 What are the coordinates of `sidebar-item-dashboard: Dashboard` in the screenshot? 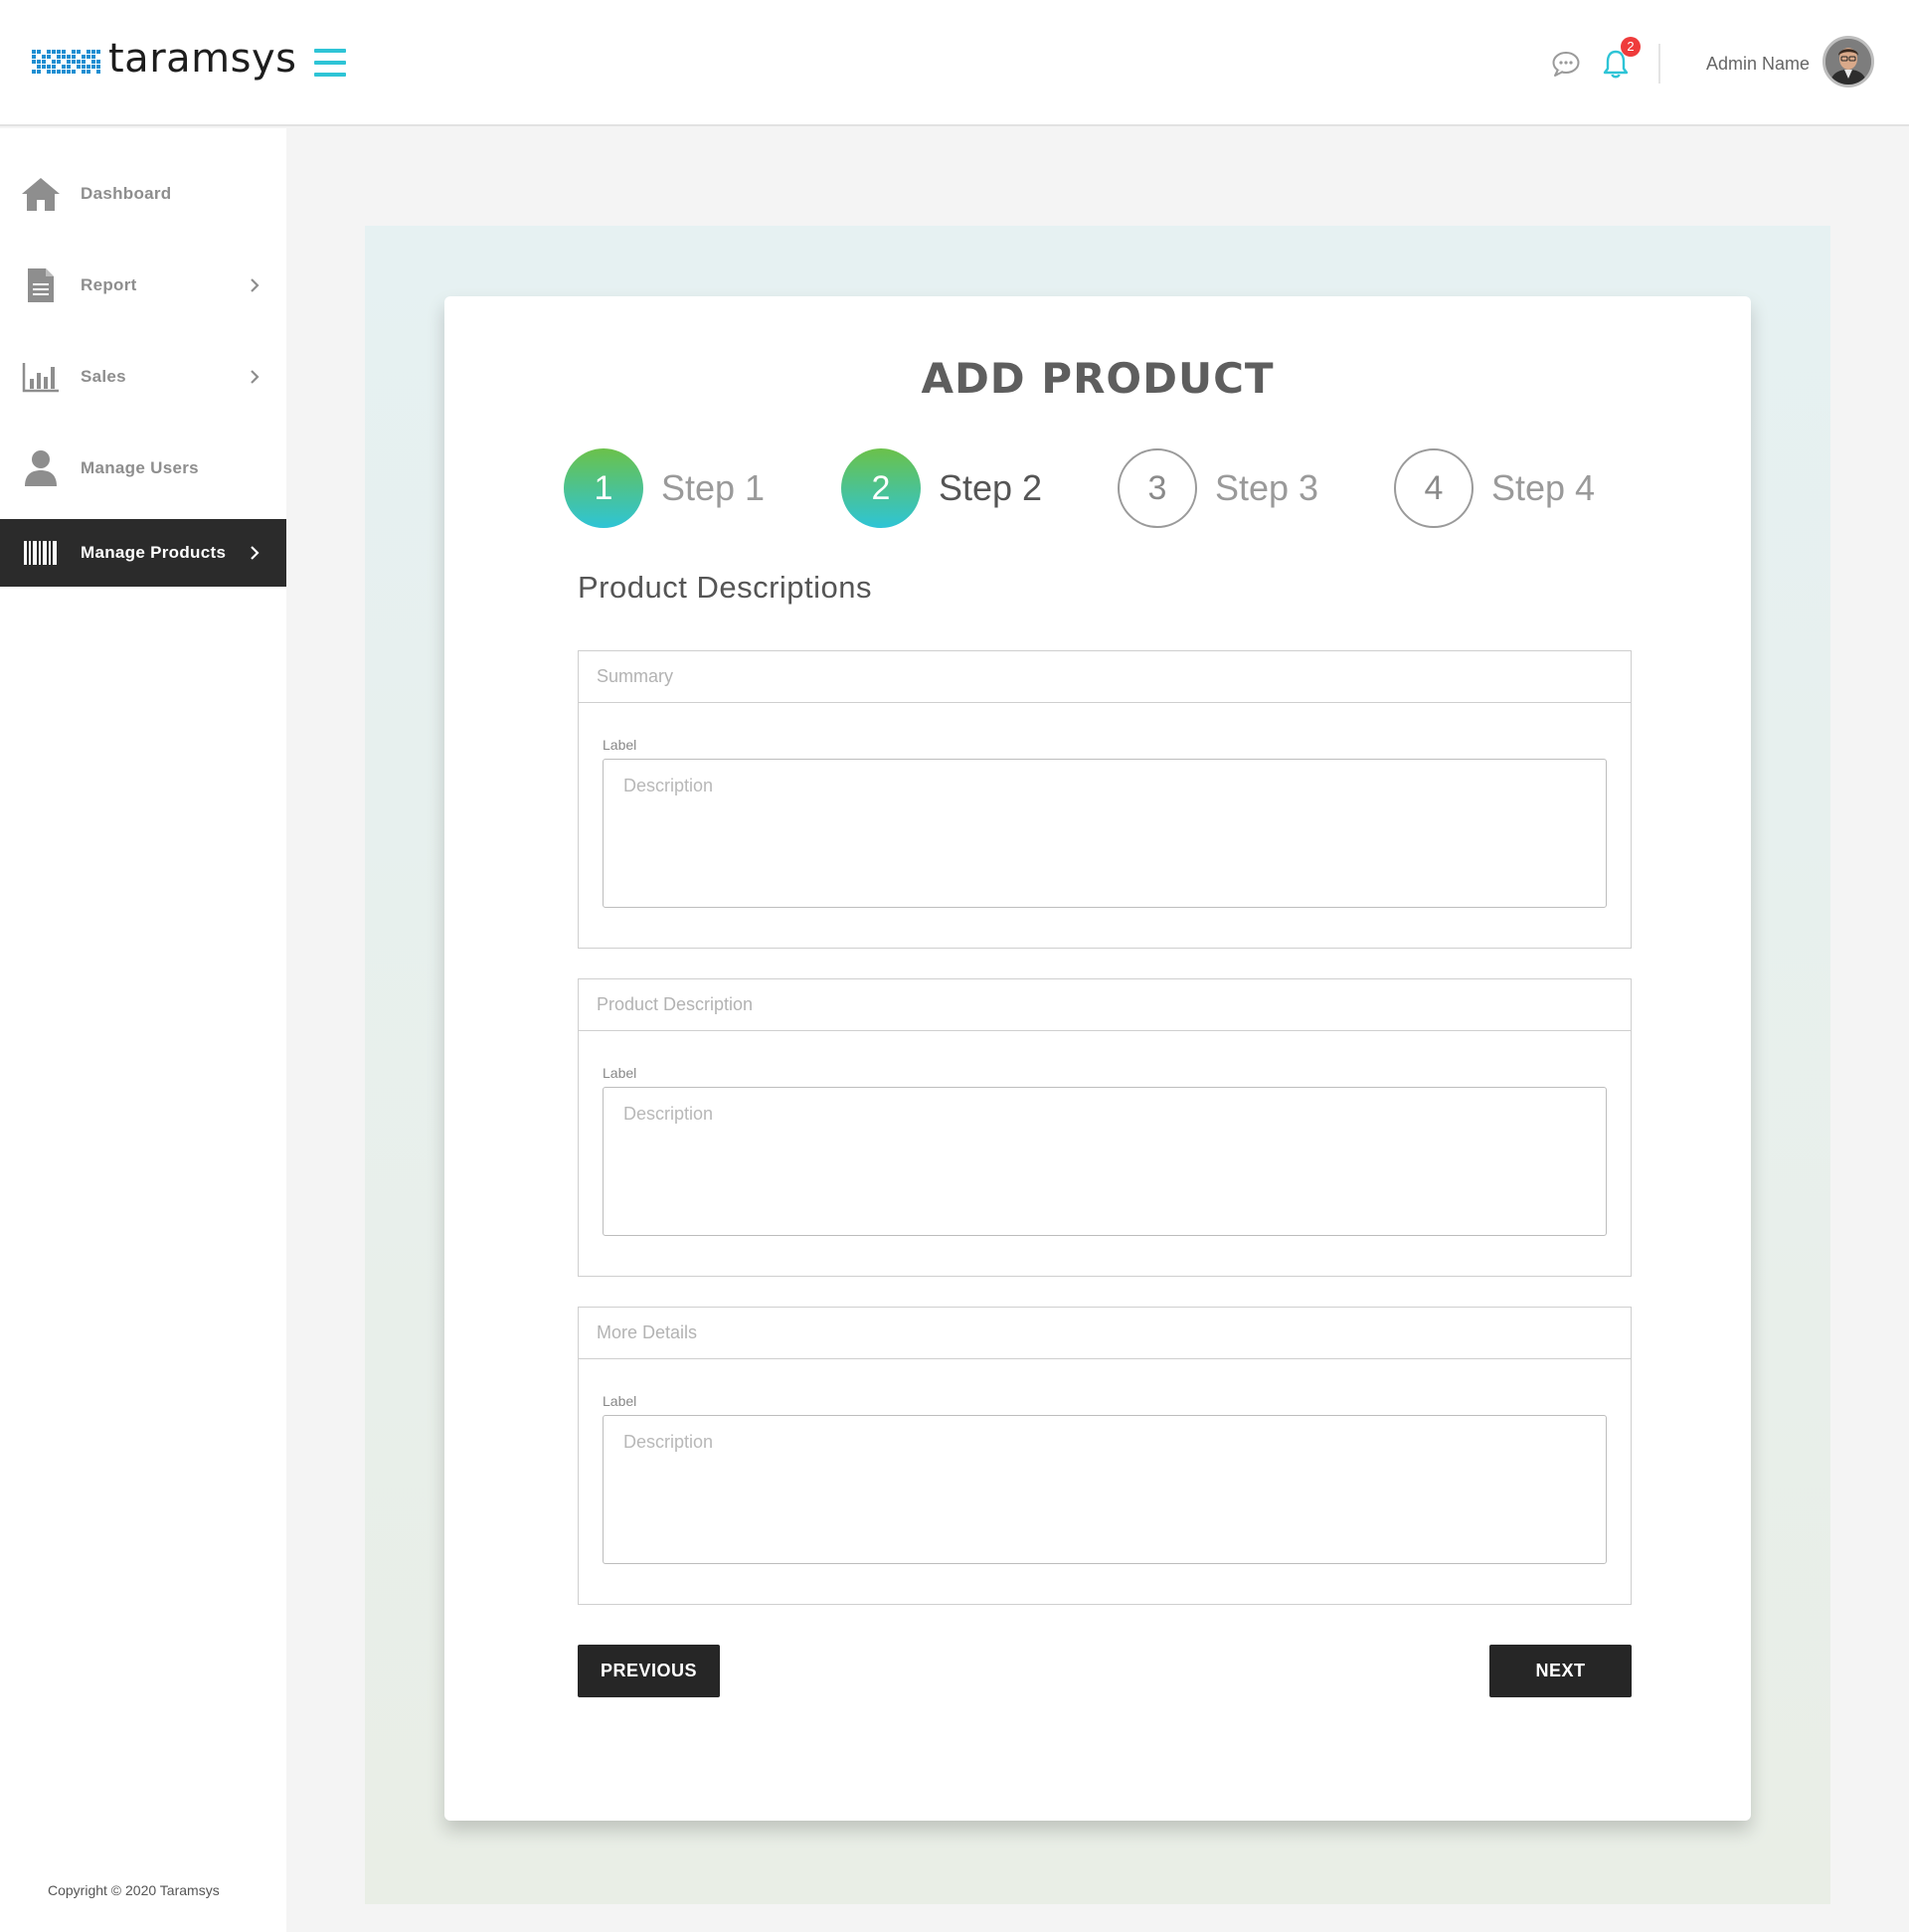 It's located at (143, 194).